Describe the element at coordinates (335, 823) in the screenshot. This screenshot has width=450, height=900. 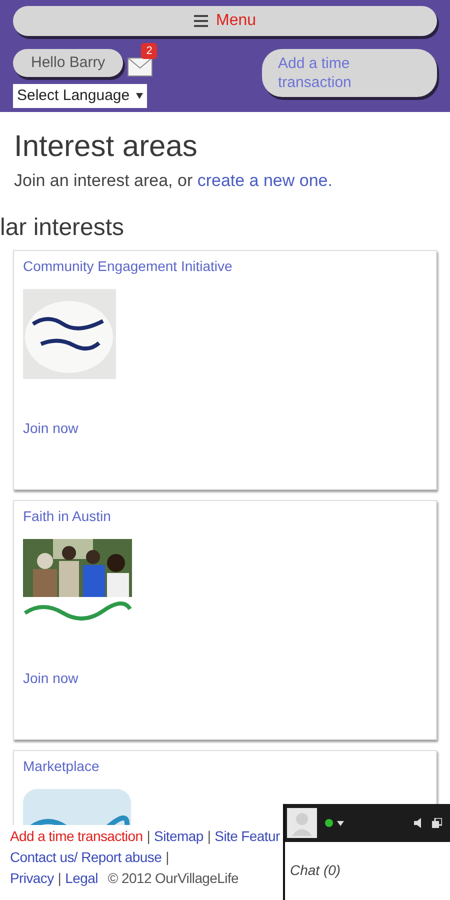
I see `online-status-icon` at that location.